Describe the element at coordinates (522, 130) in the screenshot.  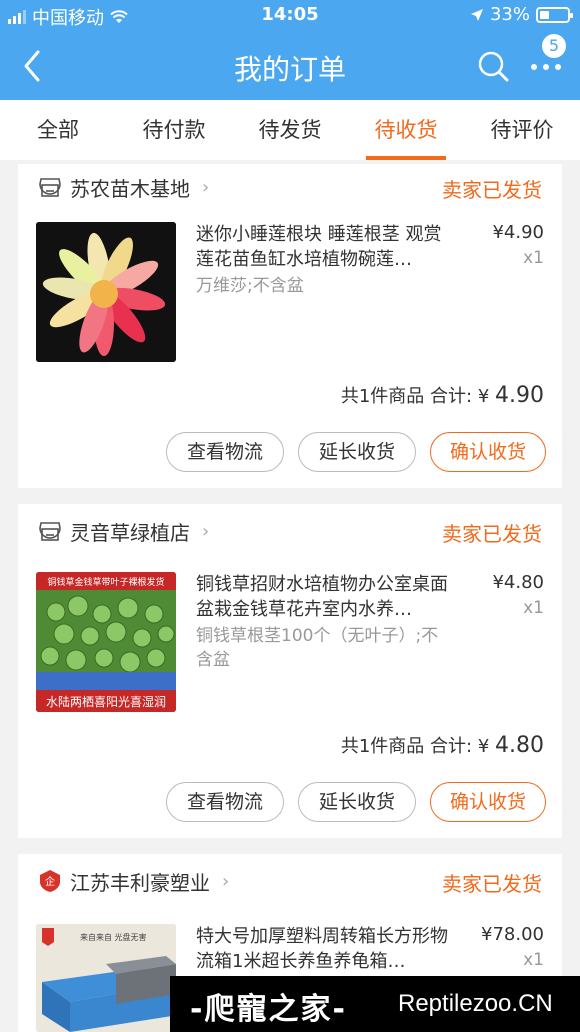
I see `tab-pending-review: 待评价` at that location.